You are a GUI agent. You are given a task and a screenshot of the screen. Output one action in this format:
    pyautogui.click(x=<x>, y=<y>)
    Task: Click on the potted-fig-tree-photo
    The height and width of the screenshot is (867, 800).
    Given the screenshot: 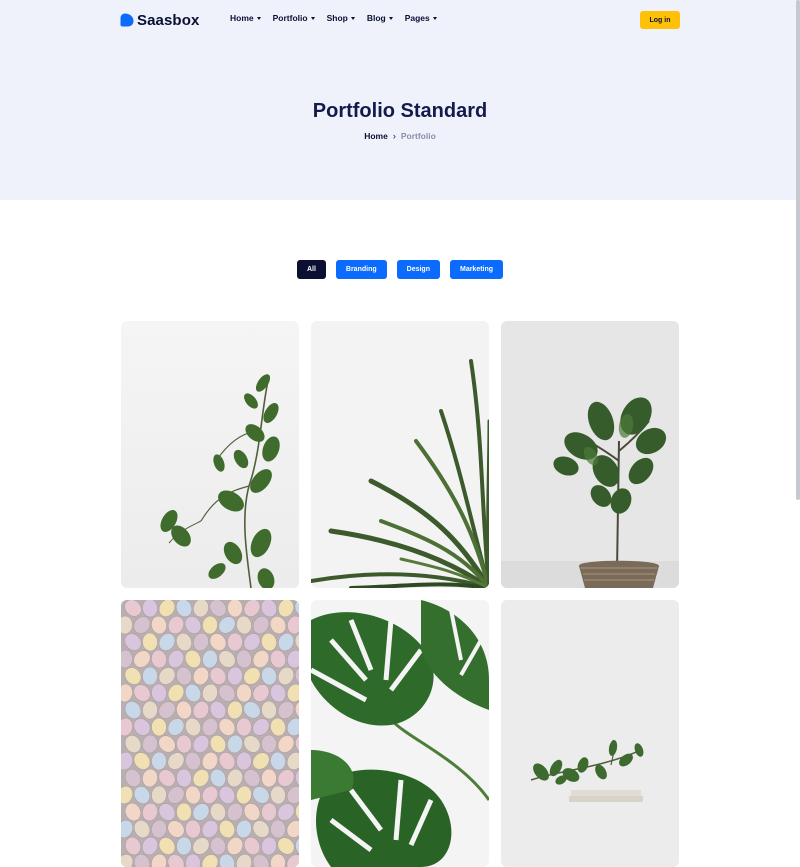 What is the action you would take?
    pyautogui.click(x=590, y=454)
    